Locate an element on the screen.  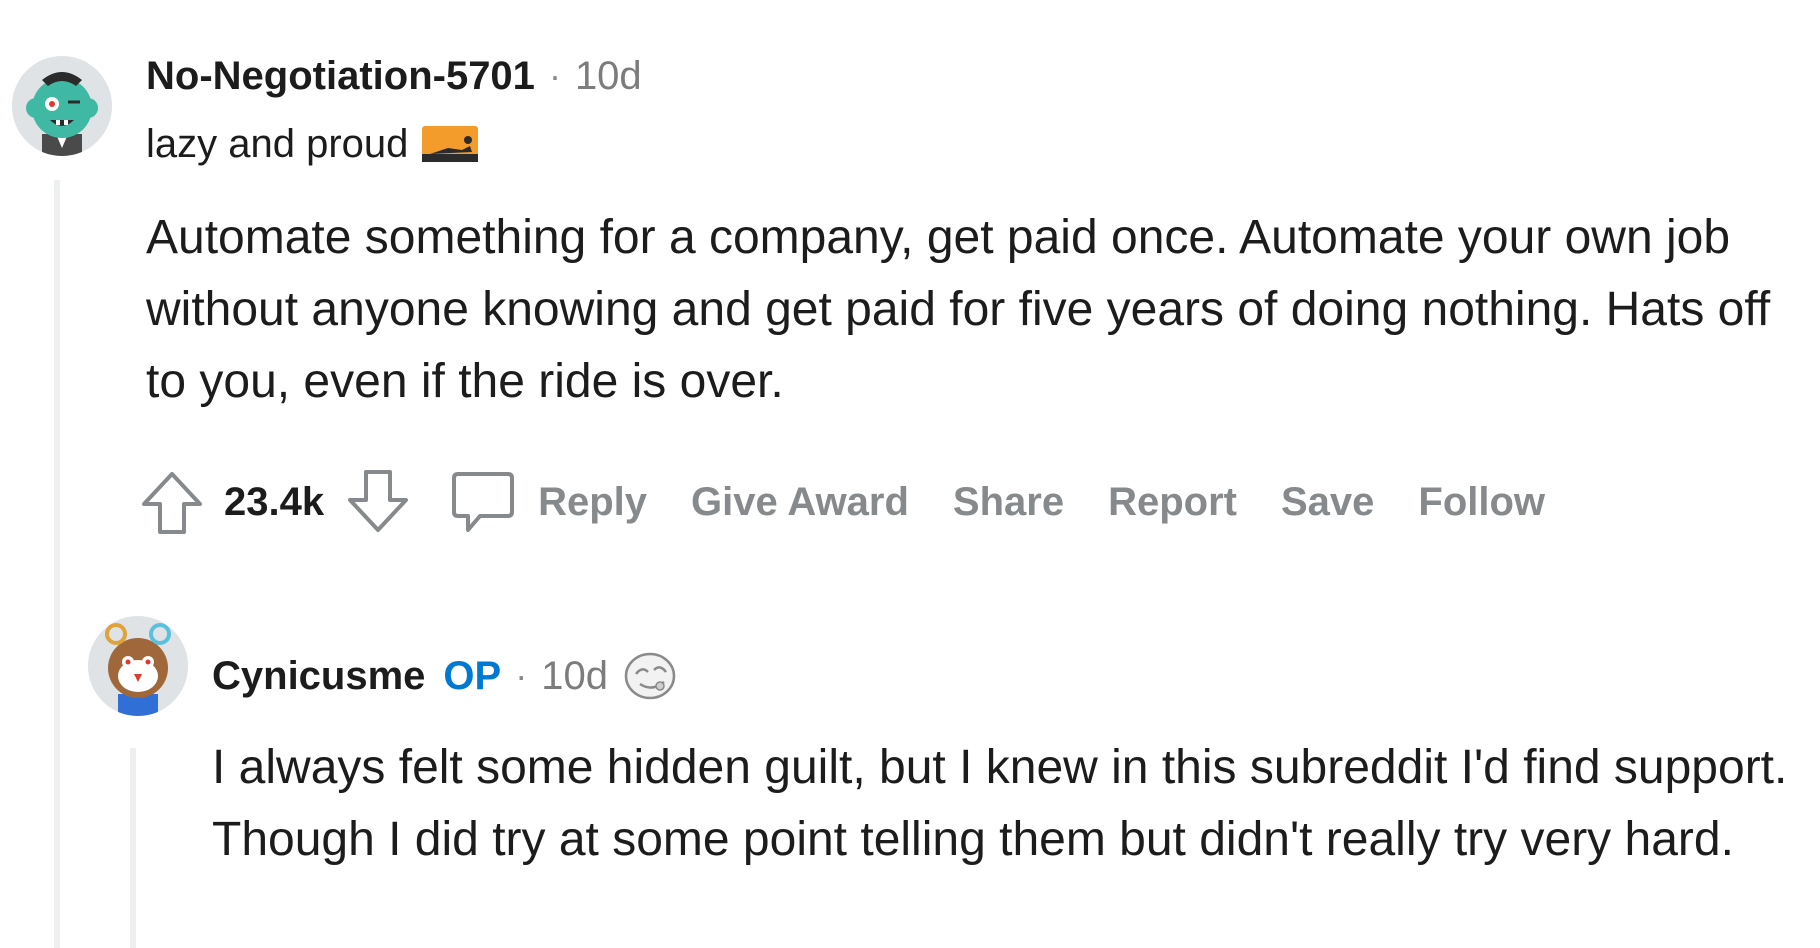
upvote-arrow-icon is located at coordinates (172, 503).